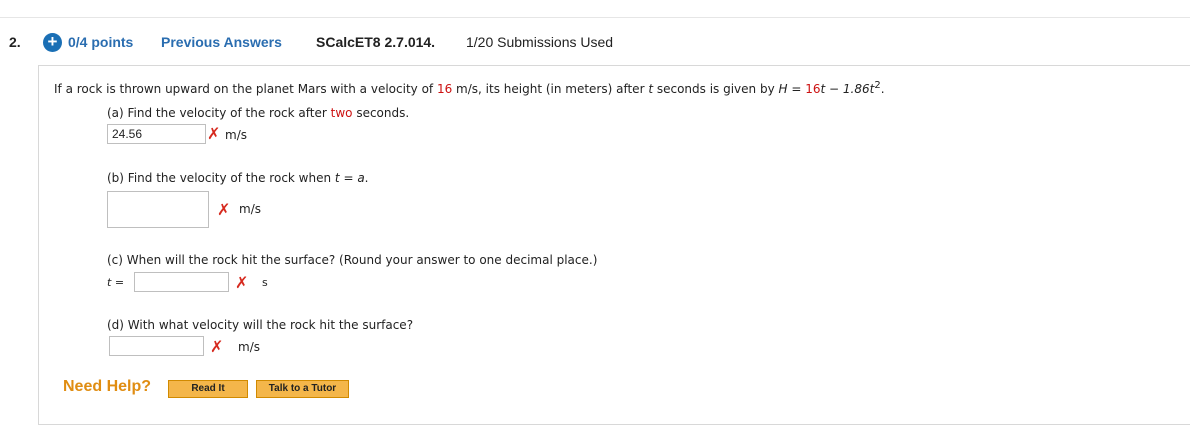 This screenshot has width=1190, height=431. Describe the element at coordinates (348, 178) in the screenshot. I see `part-b-eq: =` at that location.